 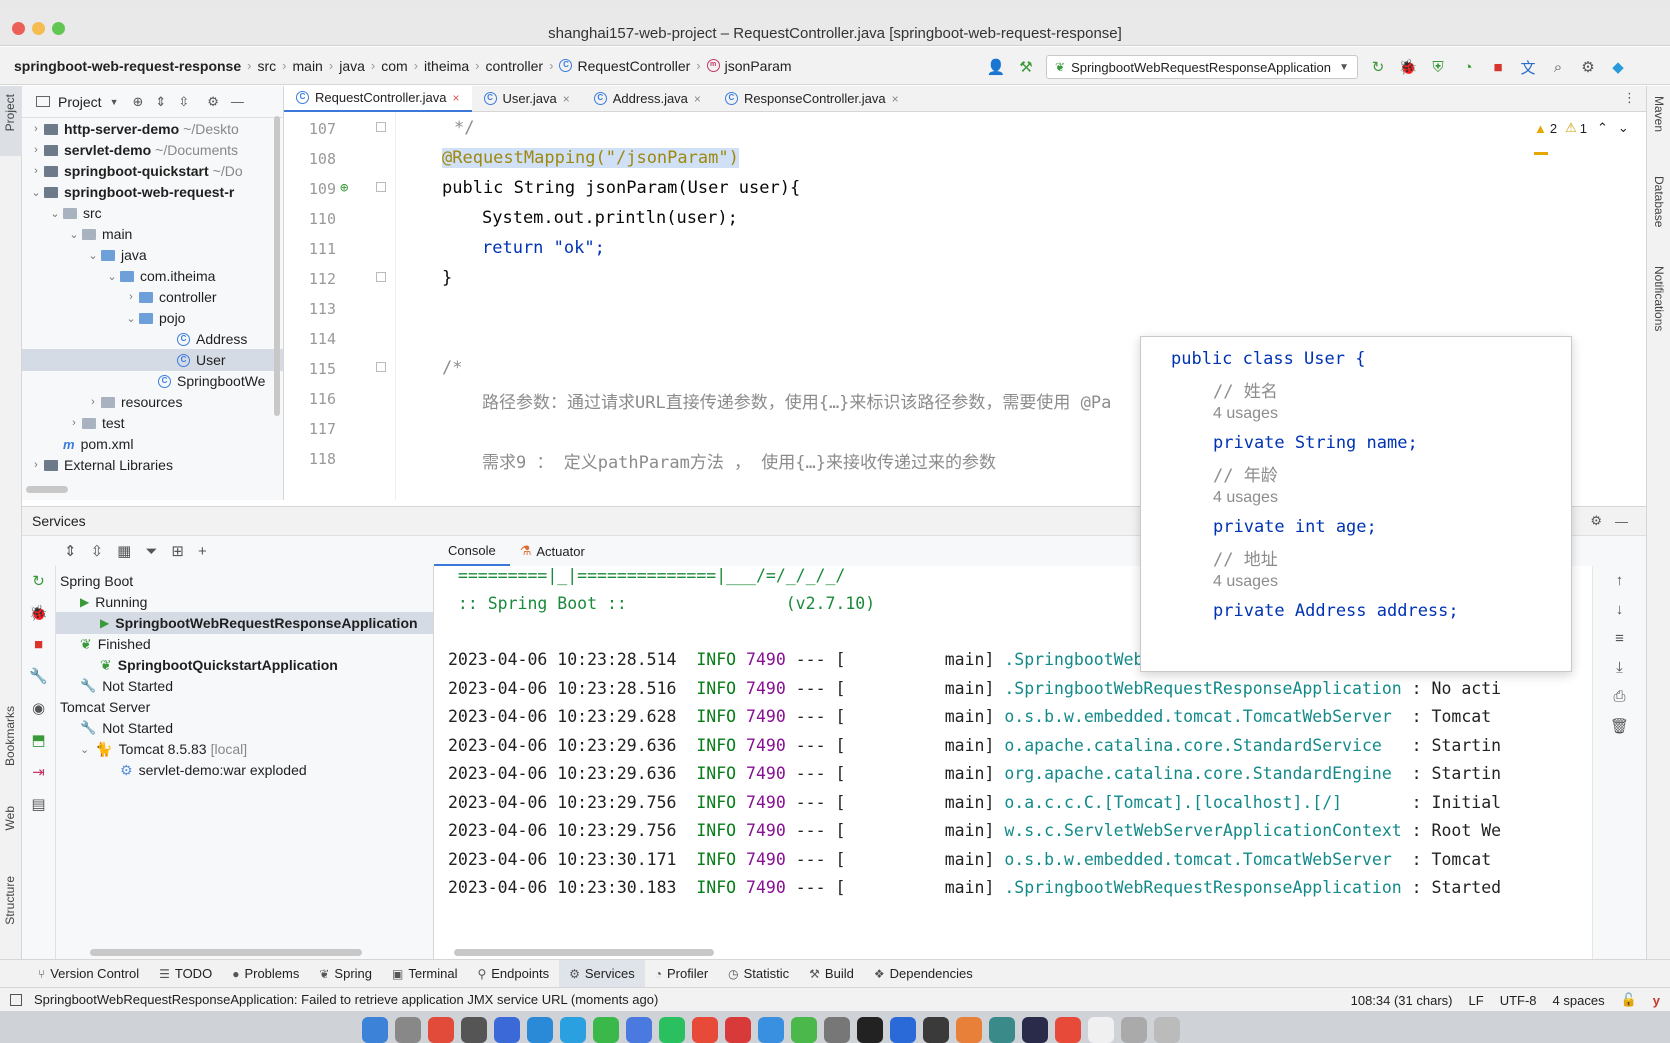 I want to click on more-options-icon: ⋮, so click(x=1629, y=98).